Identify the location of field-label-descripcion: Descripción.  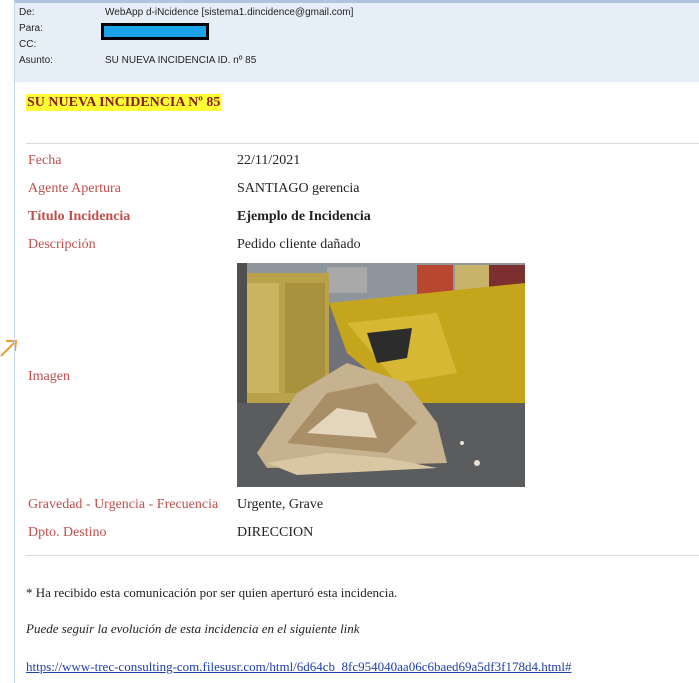
(62, 244).